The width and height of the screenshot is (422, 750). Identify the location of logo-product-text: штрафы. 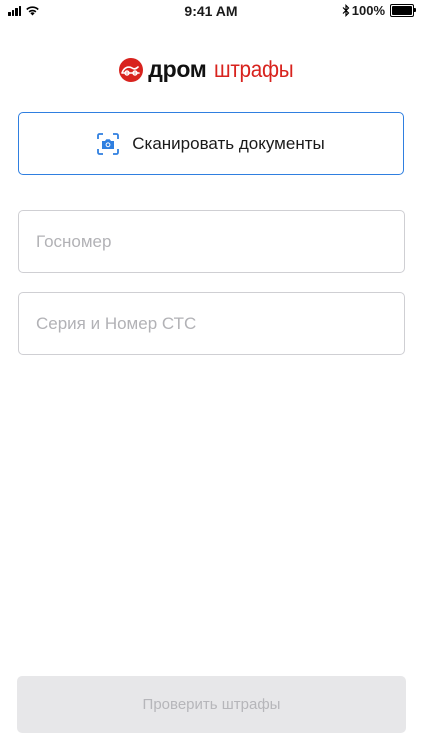
(254, 69).